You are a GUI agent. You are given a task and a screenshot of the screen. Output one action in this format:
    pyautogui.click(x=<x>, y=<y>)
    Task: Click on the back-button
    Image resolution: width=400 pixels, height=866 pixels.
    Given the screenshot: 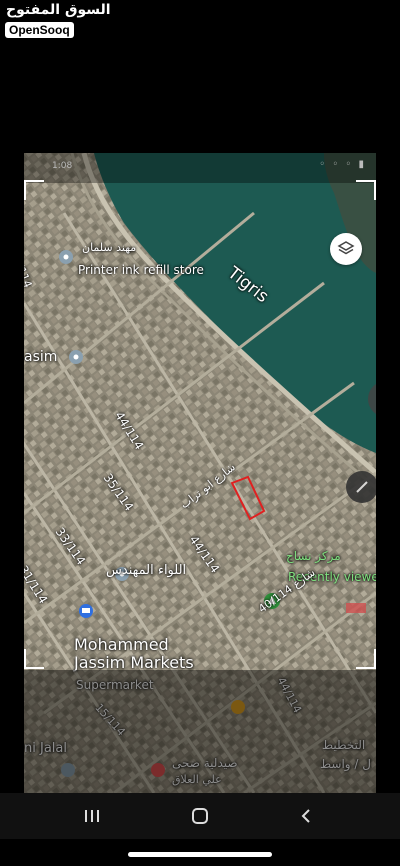 What is the action you would take?
    pyautogui.click(x=306, y=816)
    